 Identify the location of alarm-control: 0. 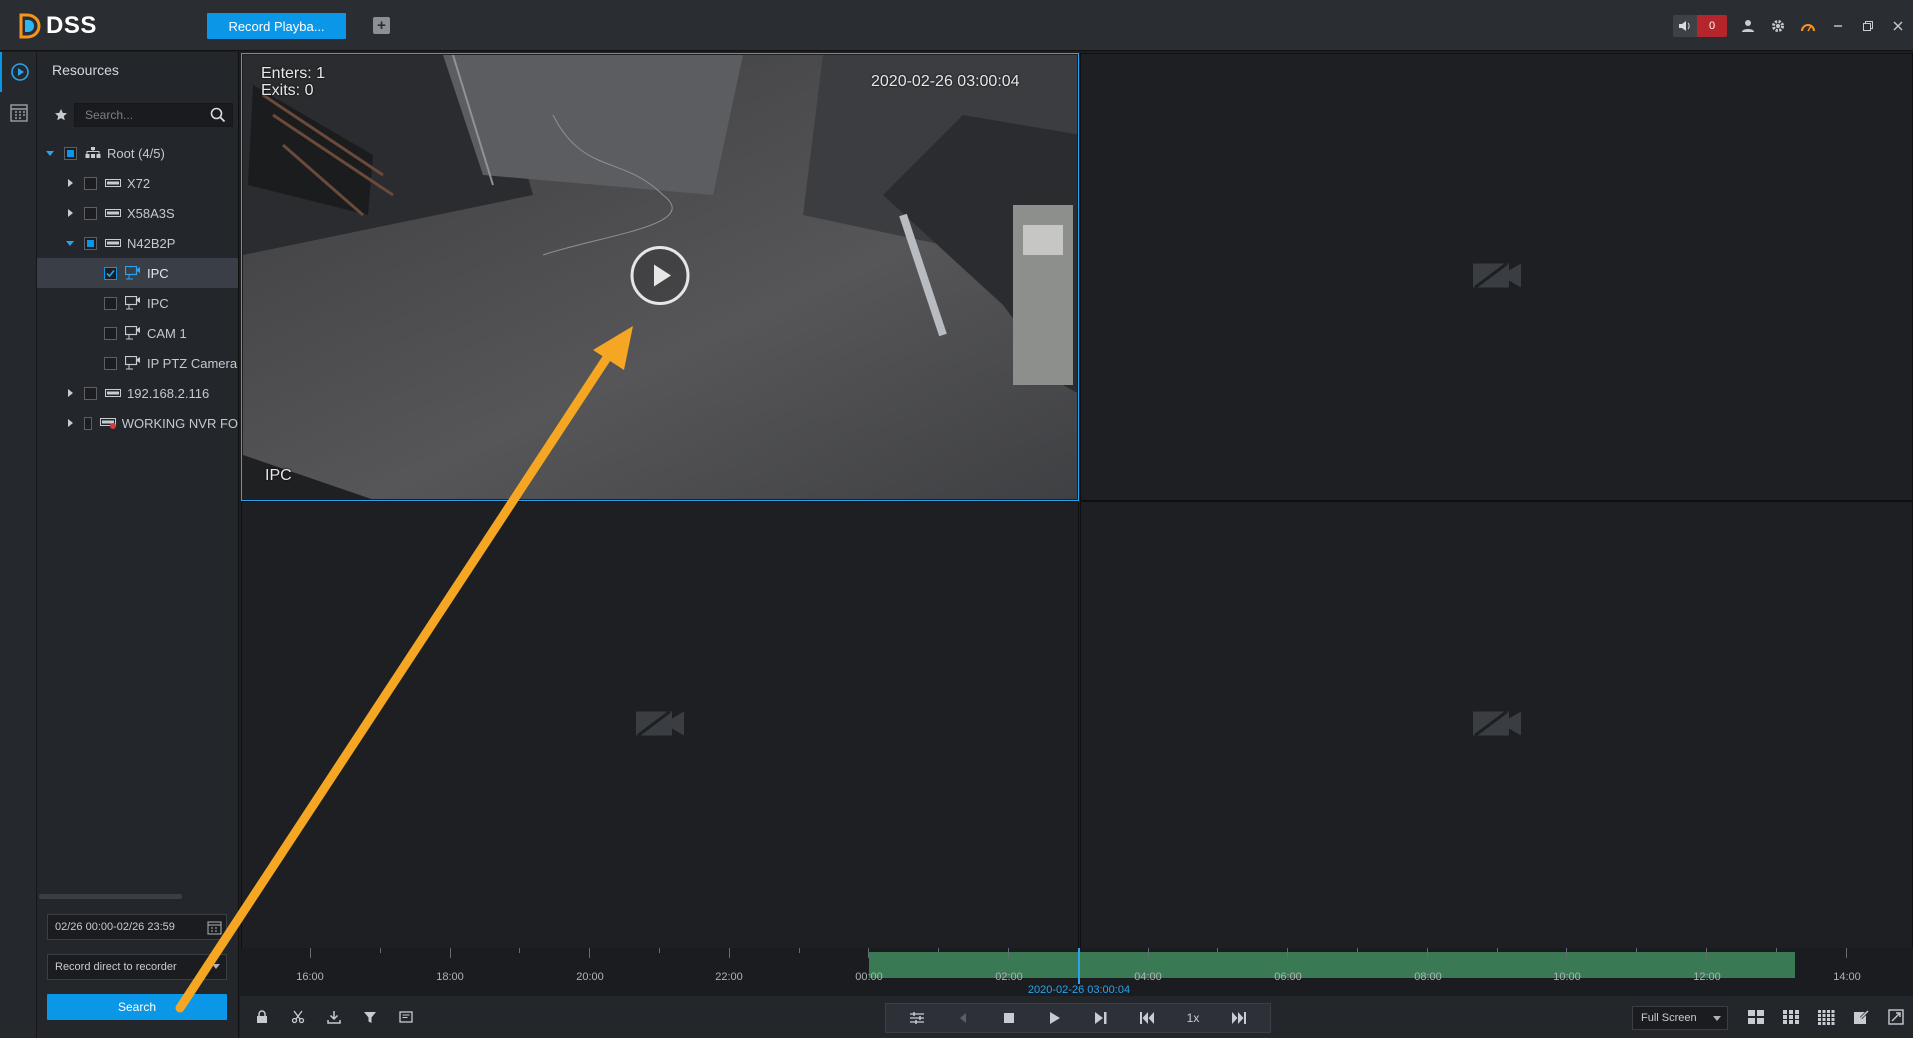
(1700, 26).